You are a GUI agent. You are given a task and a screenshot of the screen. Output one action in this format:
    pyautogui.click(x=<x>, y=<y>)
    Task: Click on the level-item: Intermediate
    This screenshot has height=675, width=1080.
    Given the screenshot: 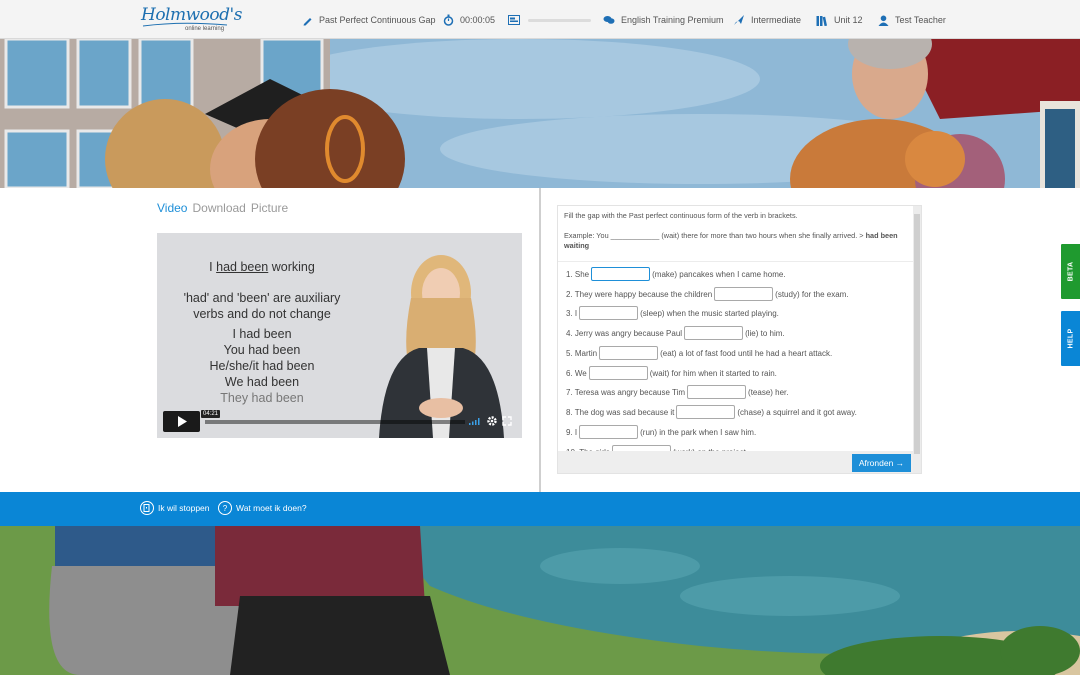 What is the action you would take?
    pyautogui.click(x=767, y=20)
    